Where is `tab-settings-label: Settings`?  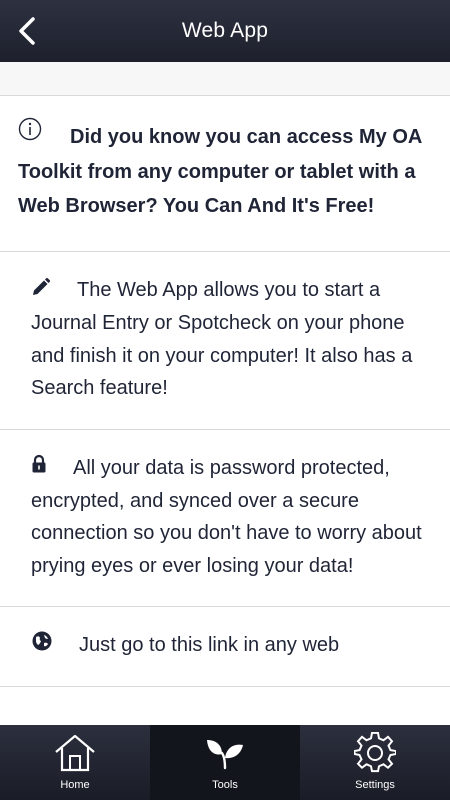 tab-settings-label: Settings is located at coordinates (375, 785).